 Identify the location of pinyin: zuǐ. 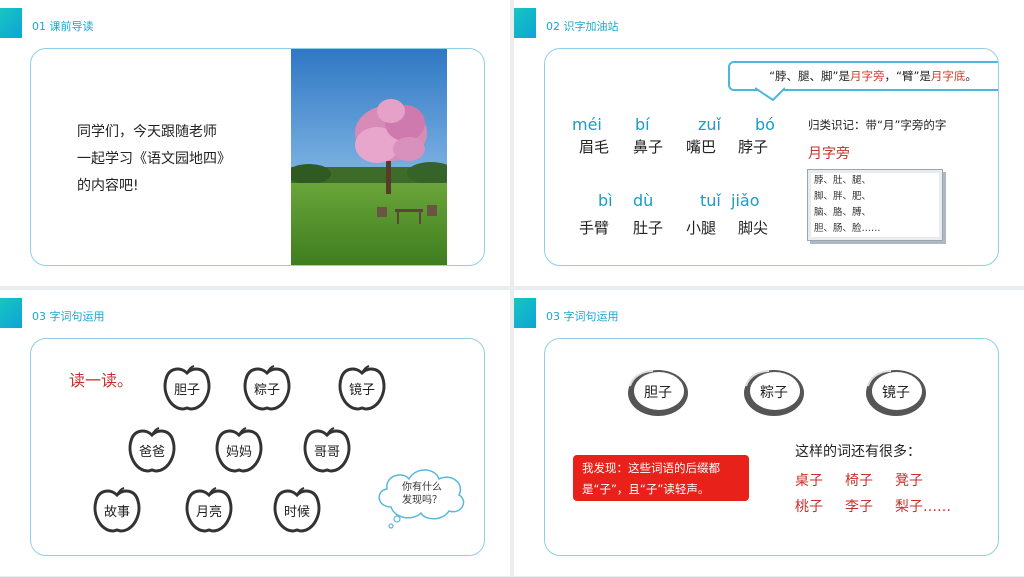
(709, 124).